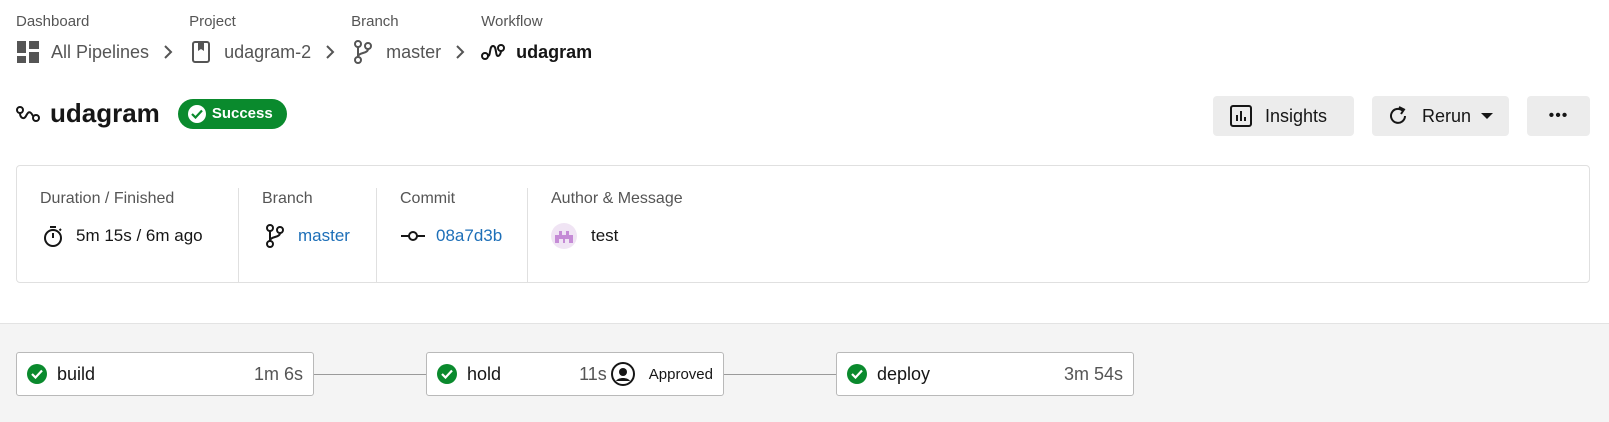  I want to click on insights-button: Insights, so click(1283, 116).